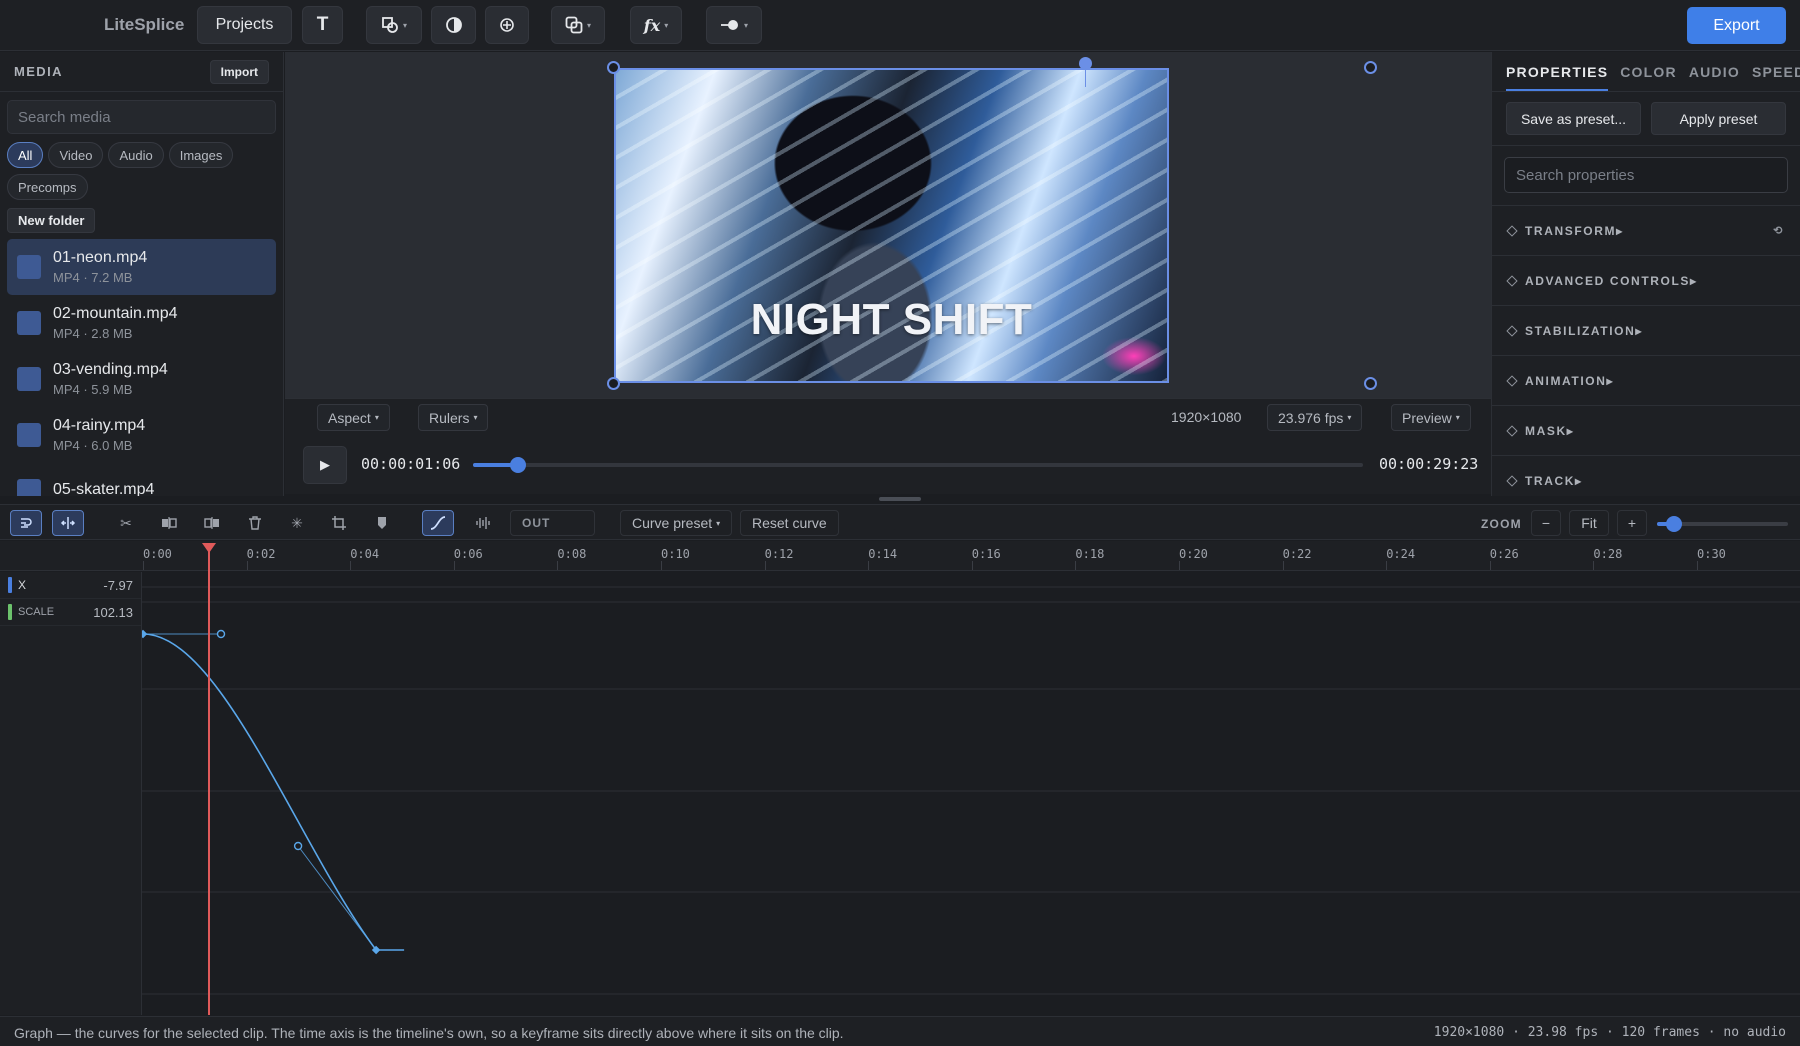 The width and height of the screenshot is (1800, 1046). I want to click on easing-out-label: OUT, so click(536, 523).